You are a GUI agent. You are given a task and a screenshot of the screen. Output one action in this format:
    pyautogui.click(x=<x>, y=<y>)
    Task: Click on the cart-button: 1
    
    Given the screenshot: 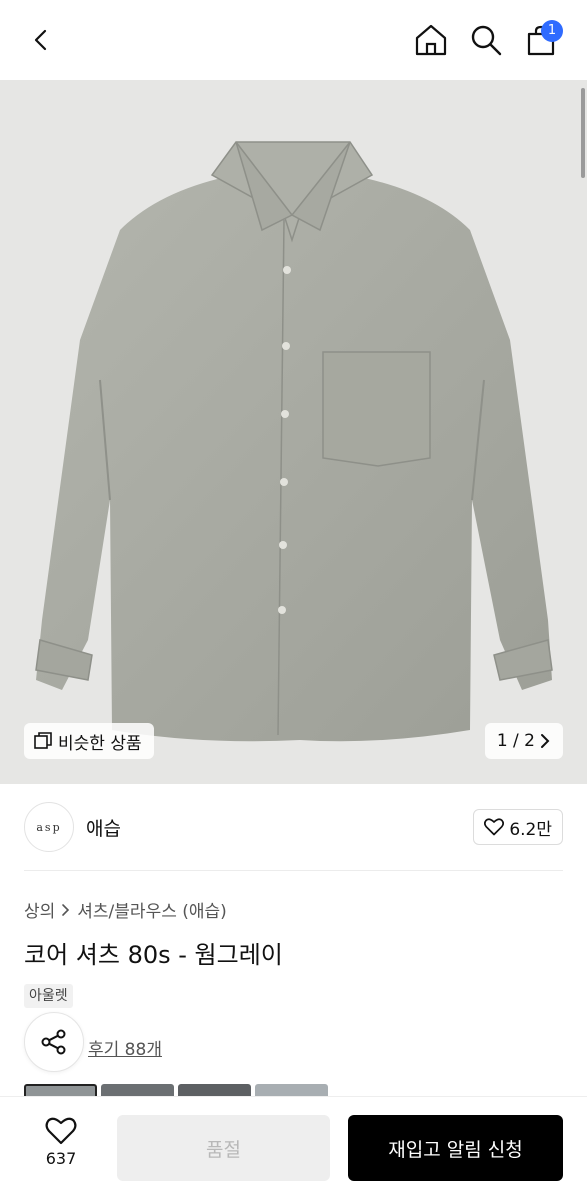 What is the action you would take?
    pyautogui.click(x=541, y=40)
    